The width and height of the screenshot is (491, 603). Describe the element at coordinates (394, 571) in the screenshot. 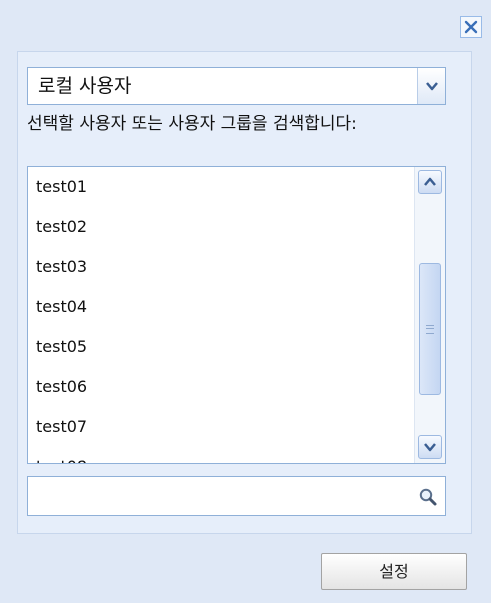

I see `confirm-button: 설정` at that location.